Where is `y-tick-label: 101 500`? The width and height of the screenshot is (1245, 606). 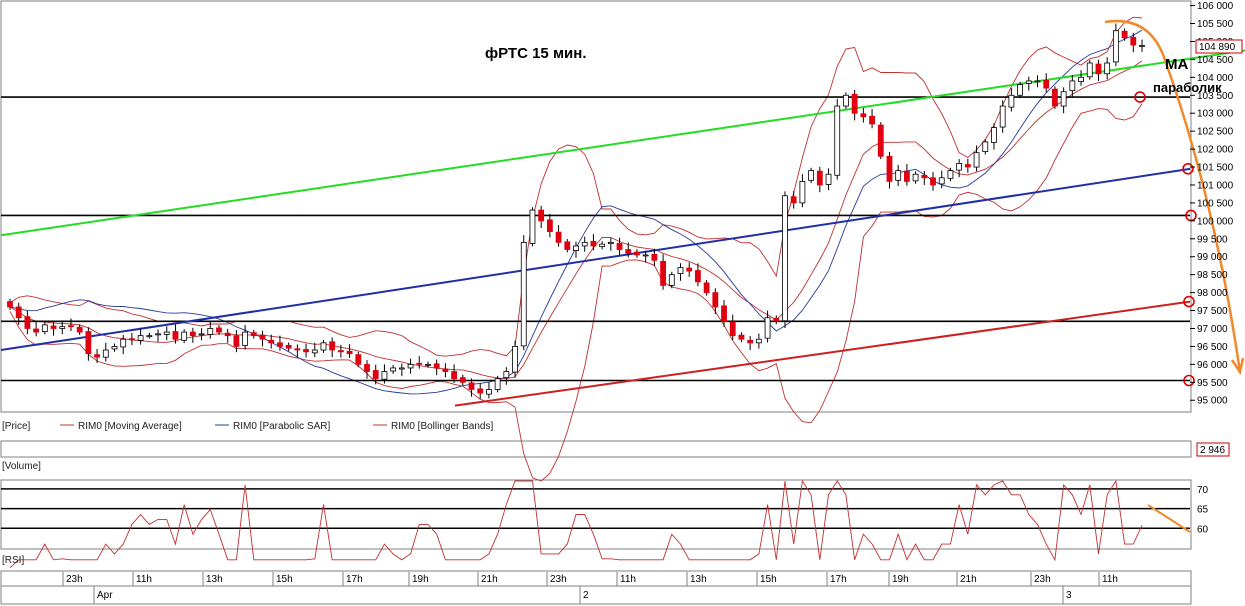
y-tick-label: 101 500 is located at coordinates (1215, 168).